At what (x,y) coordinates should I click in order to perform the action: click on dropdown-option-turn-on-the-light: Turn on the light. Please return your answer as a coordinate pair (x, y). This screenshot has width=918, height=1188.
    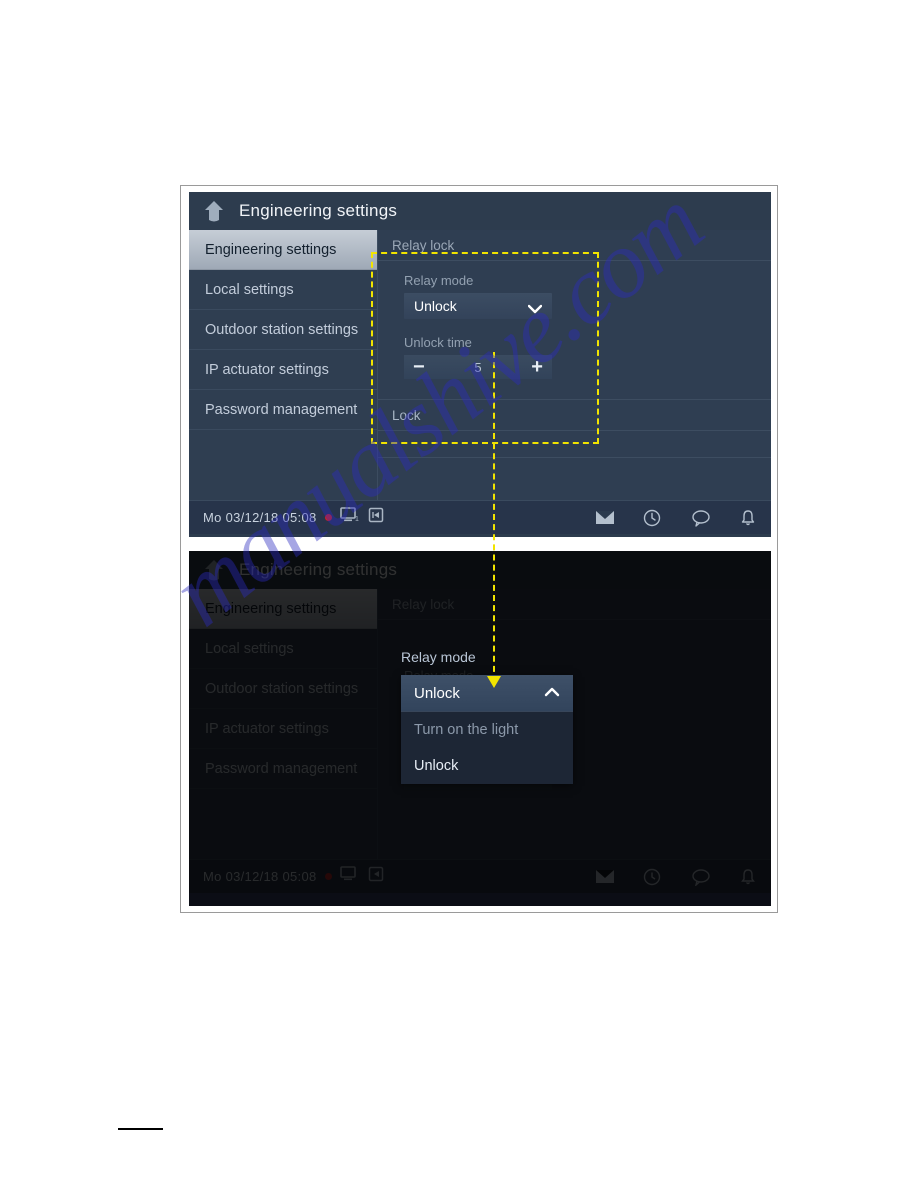
    Looking at the image, I should click on (487, 730).